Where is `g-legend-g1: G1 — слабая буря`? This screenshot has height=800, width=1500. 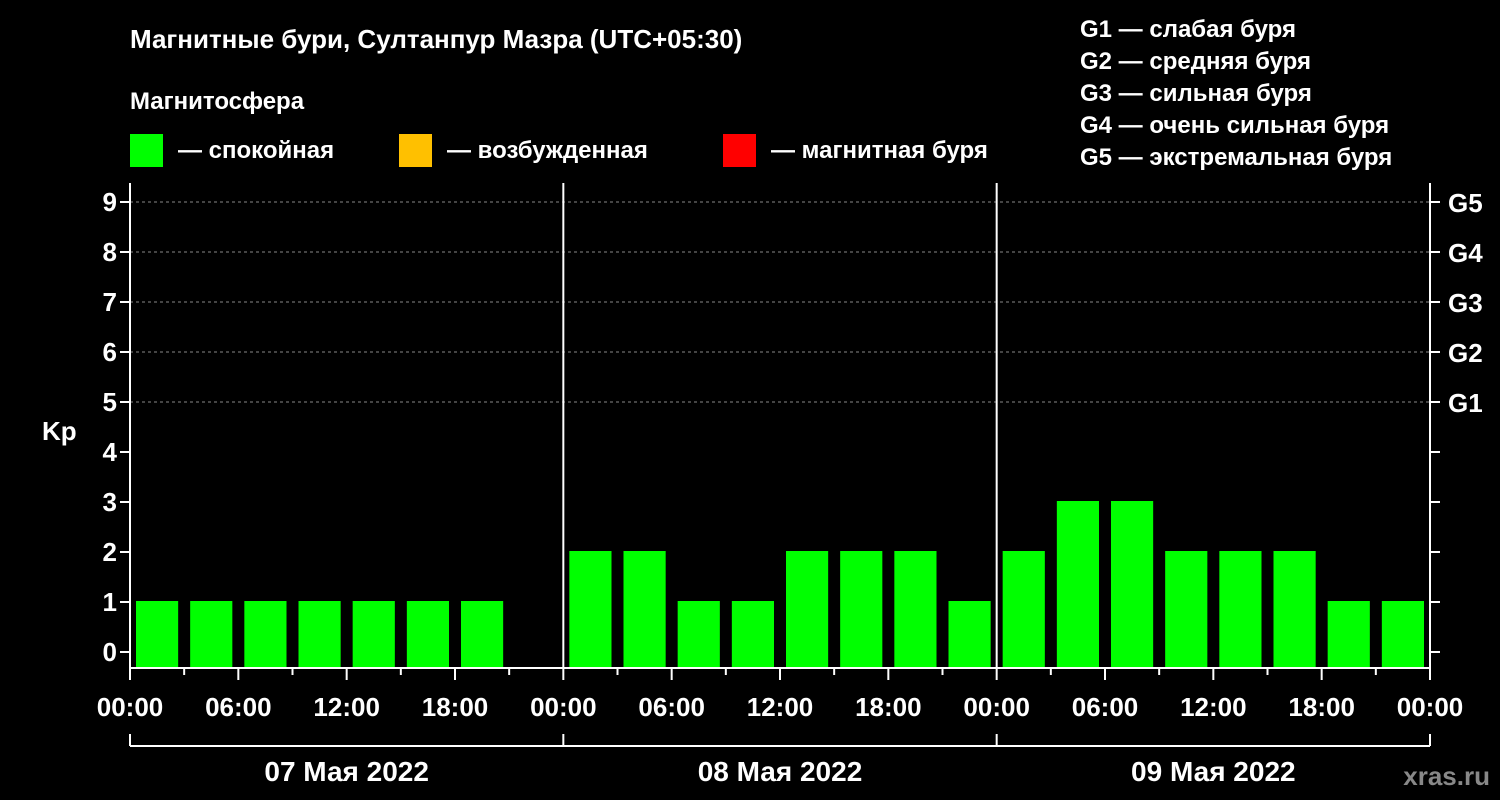
g-legend-g1: G1 — слабая буря is located at coordinates (1188, 29).